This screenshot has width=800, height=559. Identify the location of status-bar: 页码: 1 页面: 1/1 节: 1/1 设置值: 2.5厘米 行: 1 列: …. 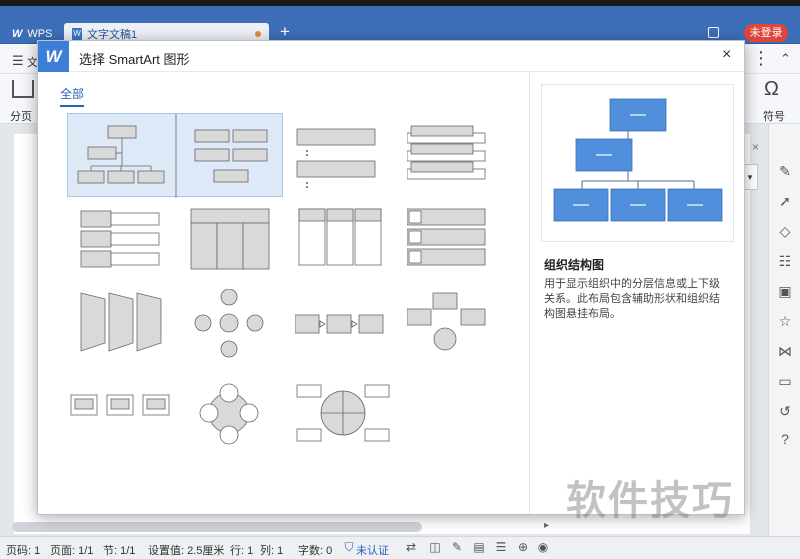
(400, 547).